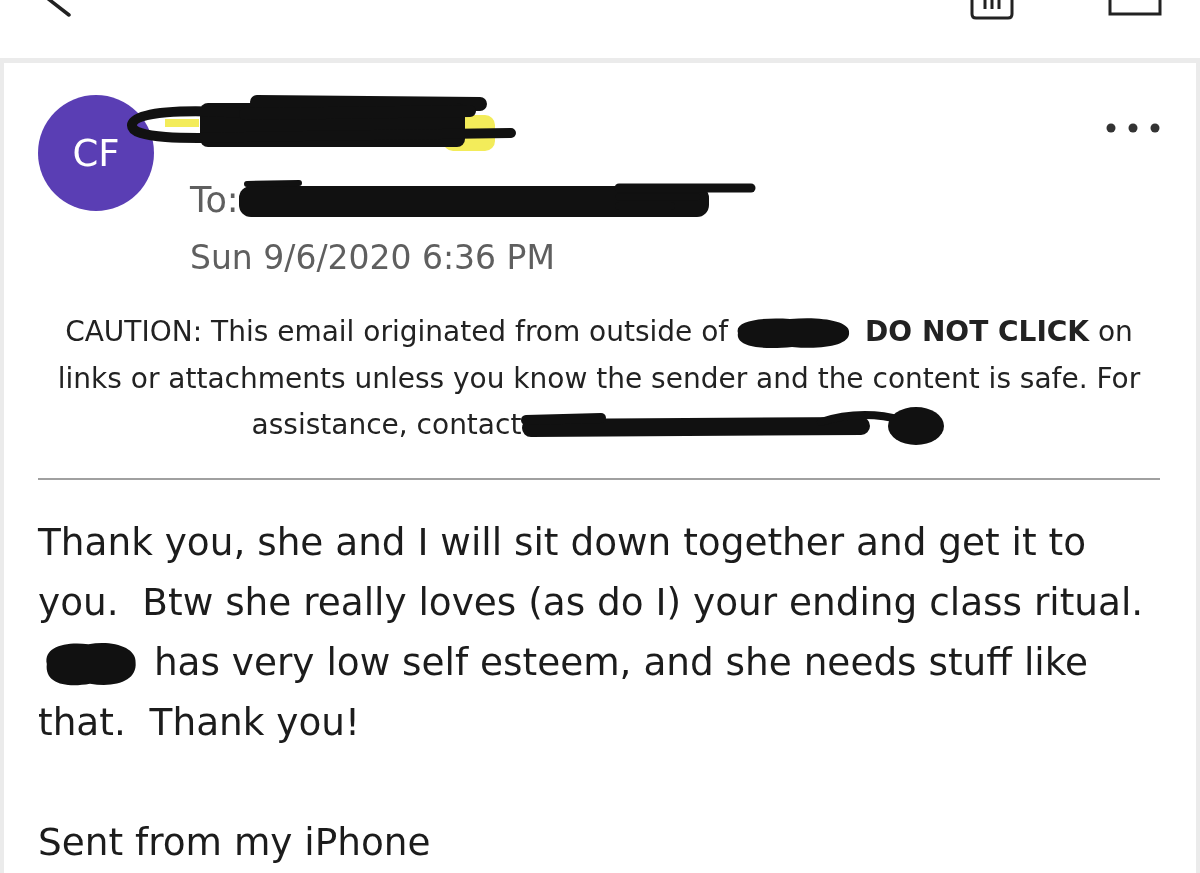 Image resolution: width=1200 pixels, height=873 pixels. I want to click on avatar: CF, so click(96, 153).